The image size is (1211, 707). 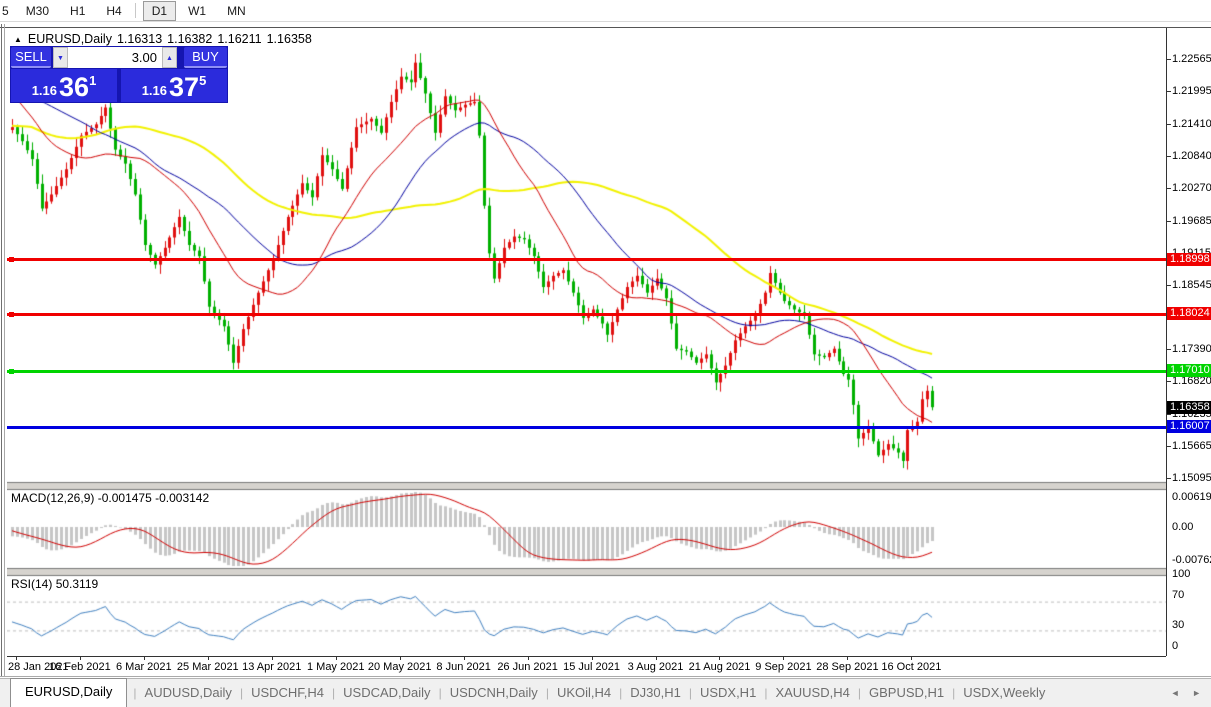 What do you see at coordinates (144, 667) in the screenshot?
I see `date-axis-label: 6 Mar 2021` at bounding box center [144, 667].